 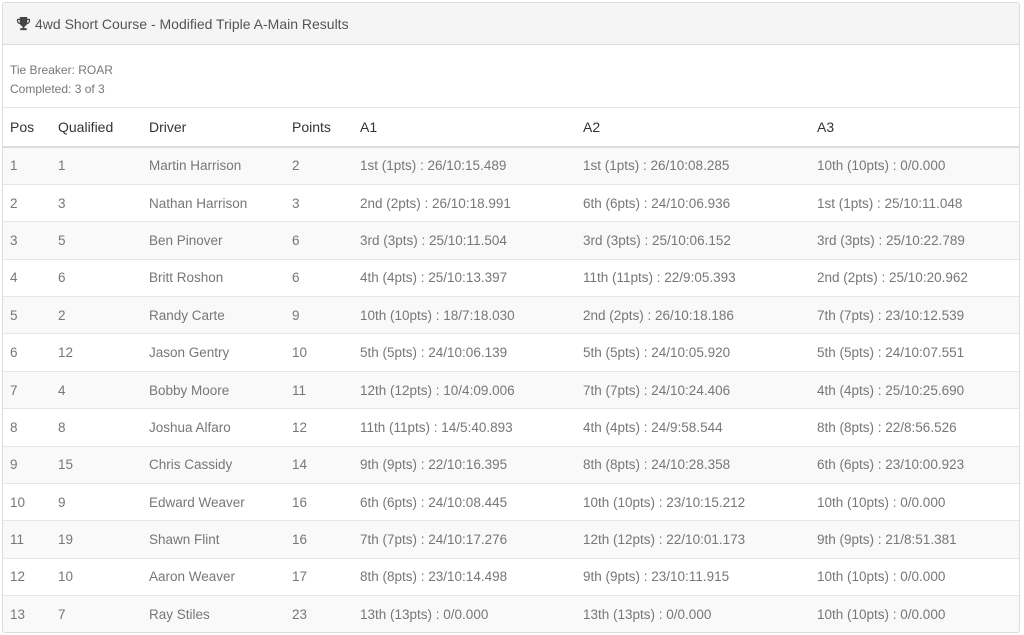 I want to click on cell-a1: 12th (12pts) : 10/4:09.006, so click(x=464, y=389).